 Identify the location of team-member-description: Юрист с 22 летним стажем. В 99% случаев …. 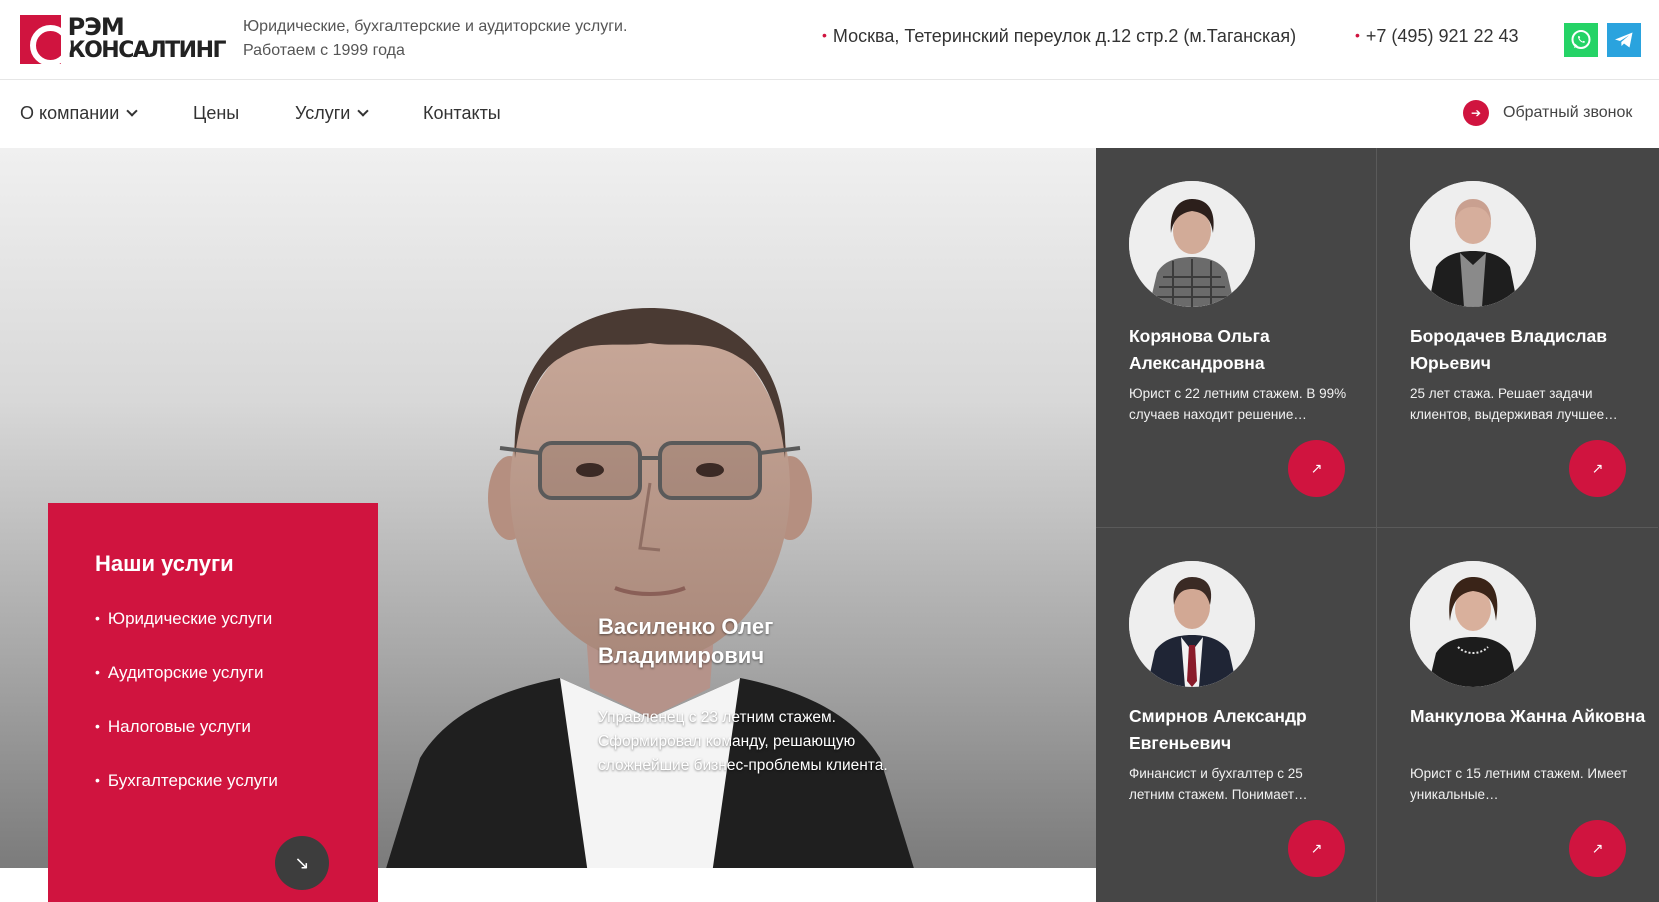
(1238, 404).